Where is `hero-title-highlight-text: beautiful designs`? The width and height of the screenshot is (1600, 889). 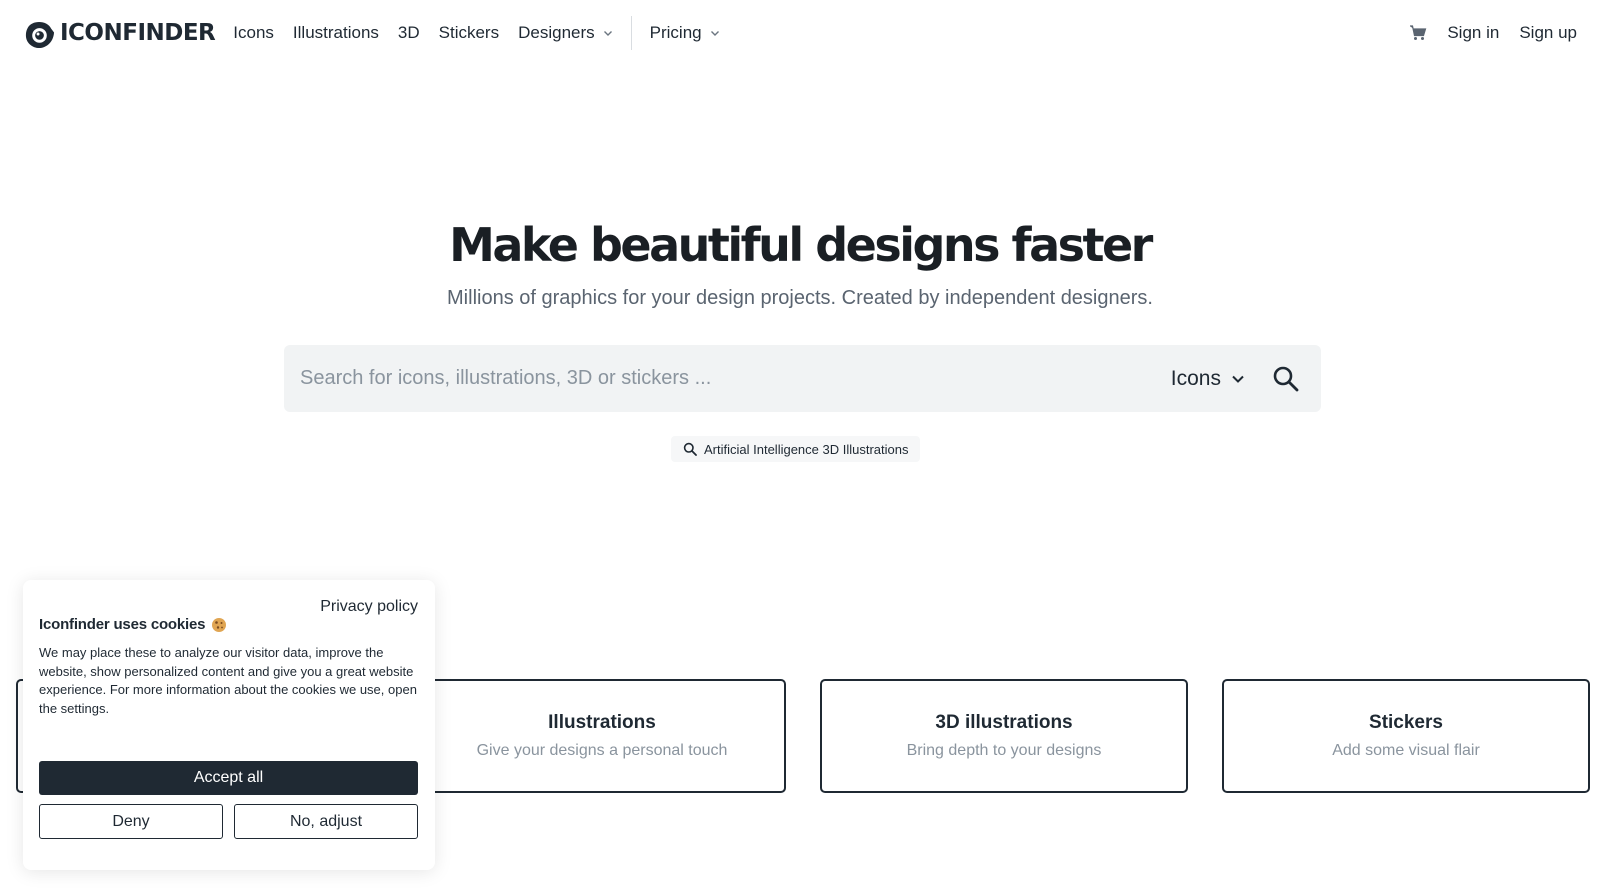
hero-title-highlight-text: beautiful designs is located at coordinates (795, 245).